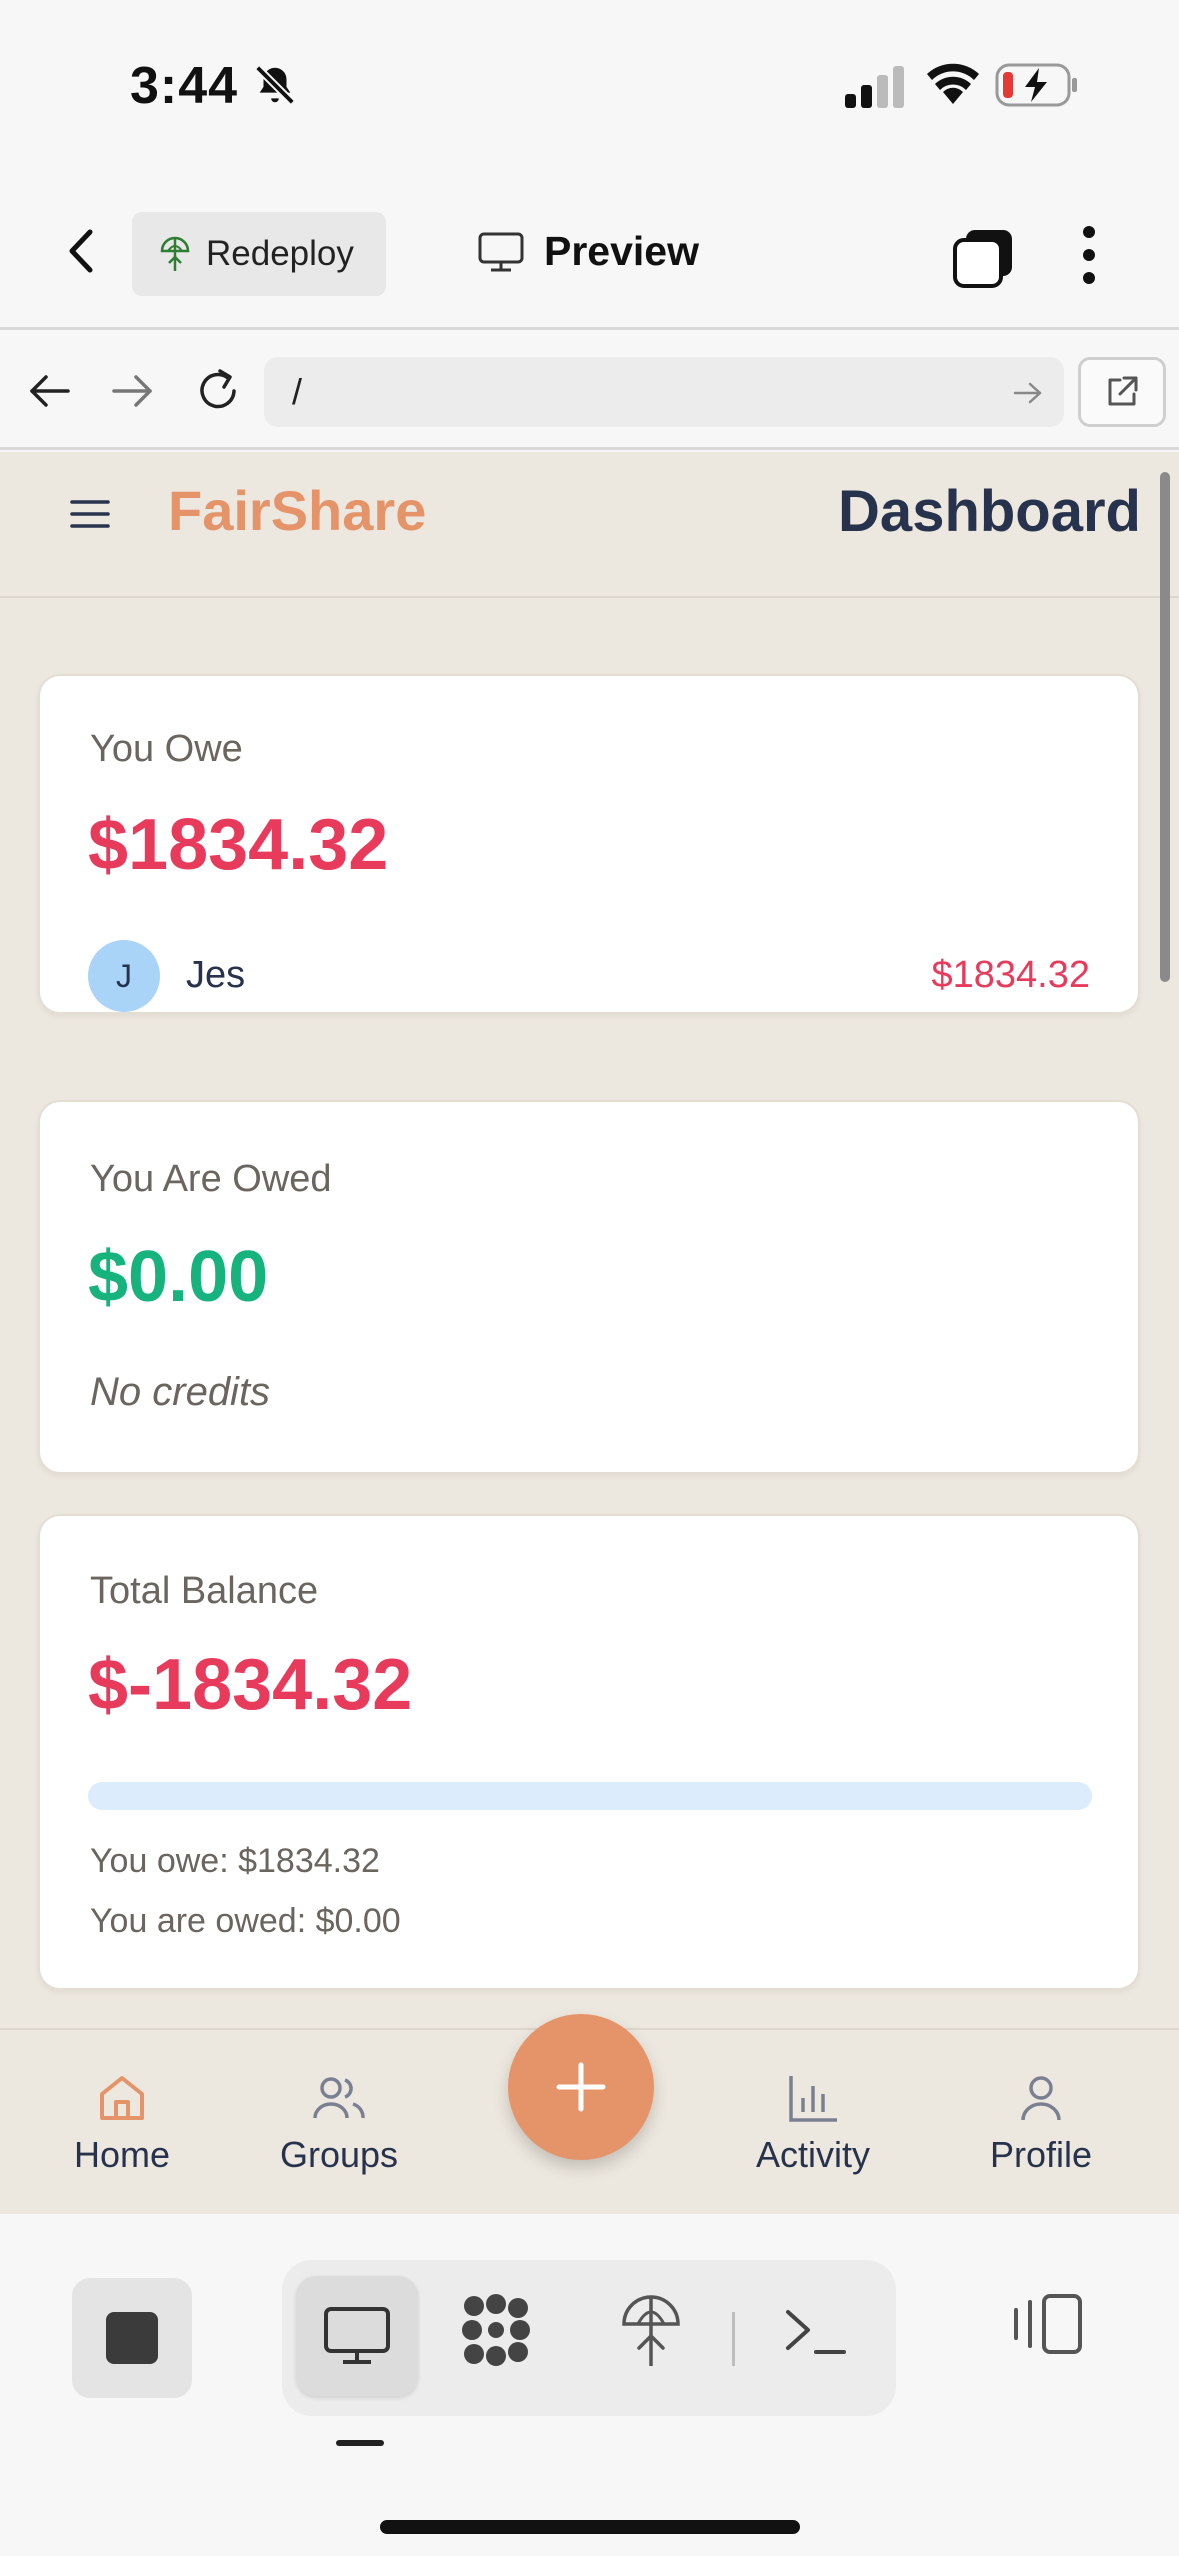 This screenshot has width=1179, height=2556. Describe the element at coordinates (82, 251) in the screenshot. I see `back-chevron-icon` at that location.